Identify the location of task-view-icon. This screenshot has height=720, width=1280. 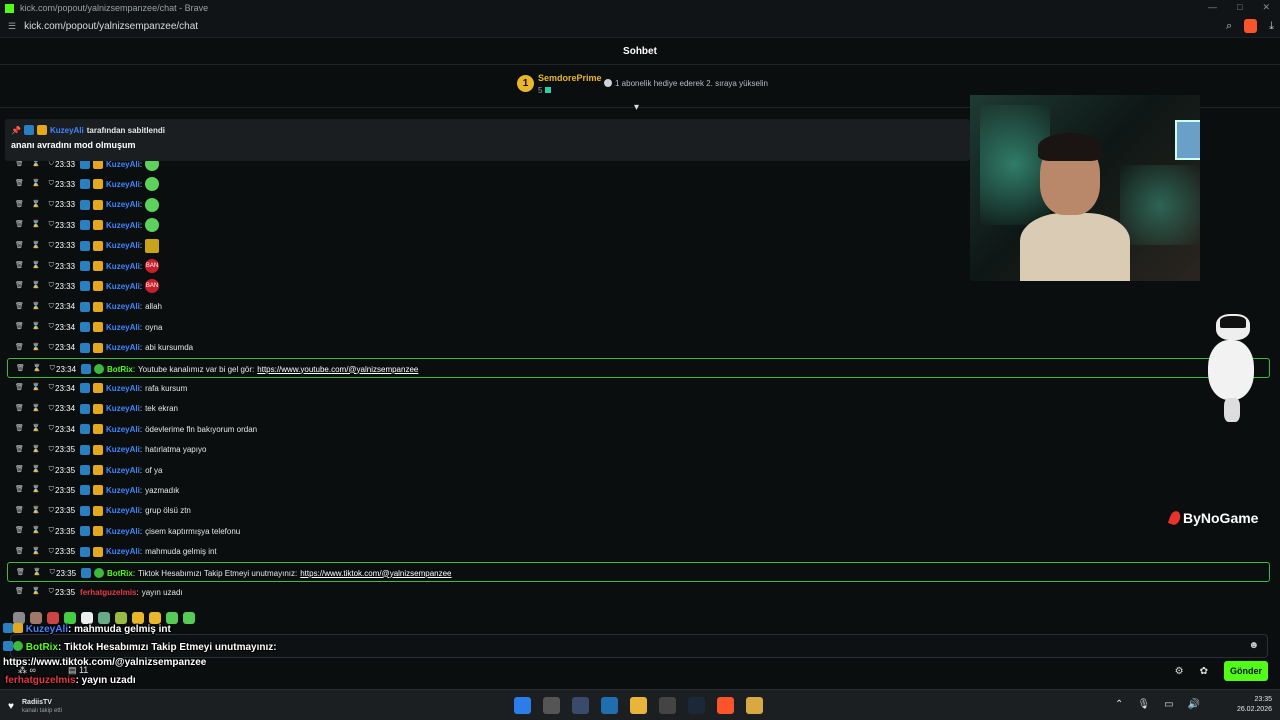
(551, 705).